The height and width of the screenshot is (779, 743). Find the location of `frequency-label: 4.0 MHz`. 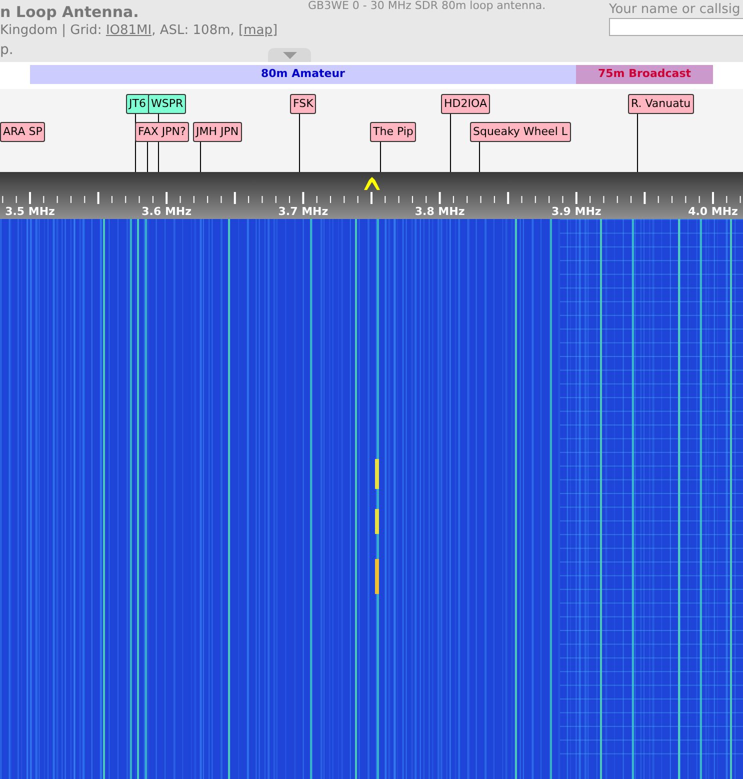

frequency-label: 4.0 MHz is located at coordinates (713, 212).